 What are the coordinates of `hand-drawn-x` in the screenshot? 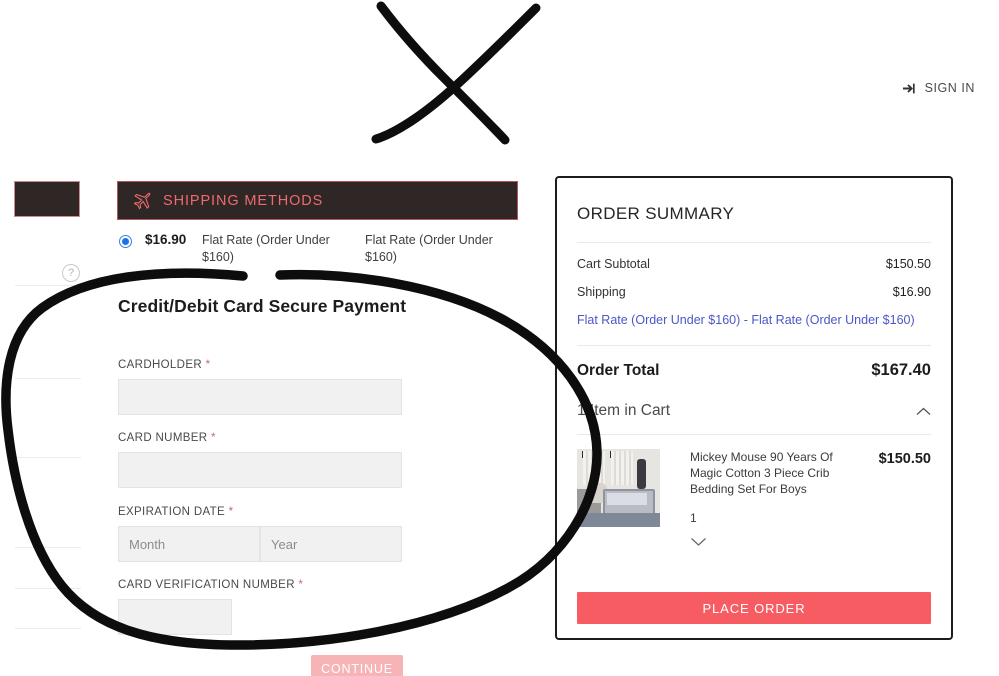 It's located at (456, 73).